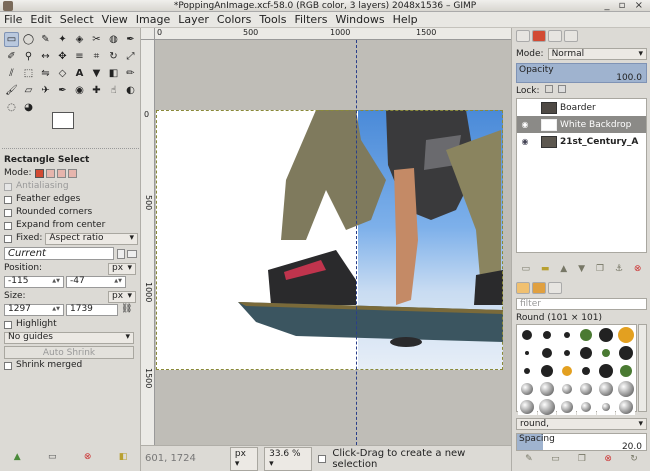 The image size is (650, 471). I want to click on rect-select-icon: ▭, so click(11, 39).